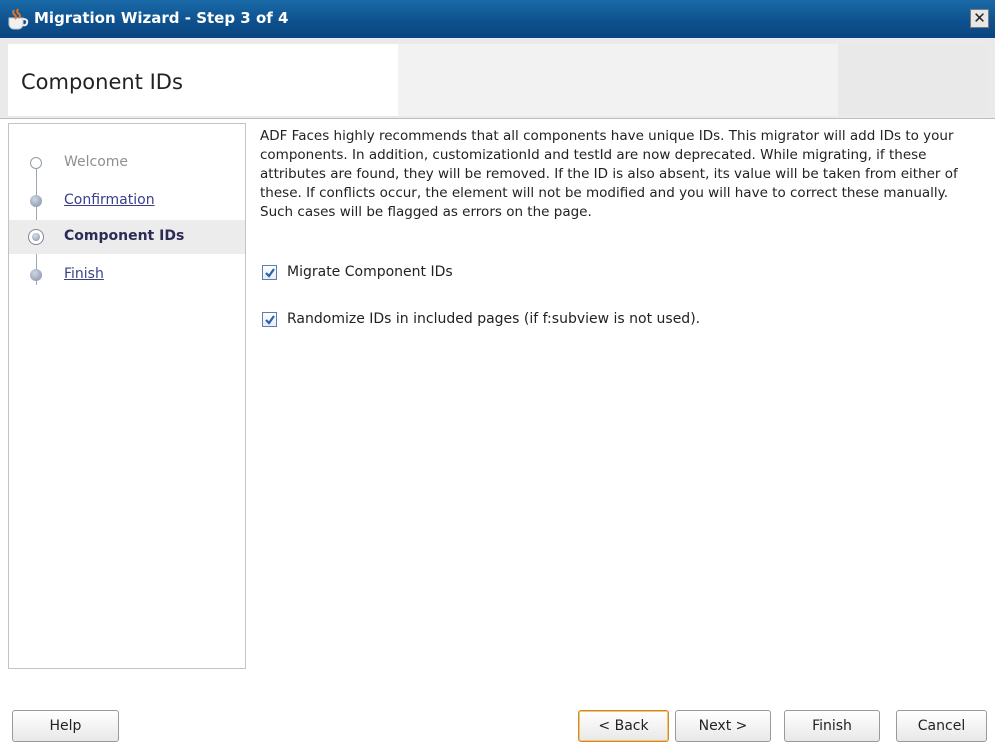 Image resolution: width=995 pixels, height=746 pixels. Describe the element at coordinates (36, 163) in the screenshot. I see `step-done-icon` at that location.